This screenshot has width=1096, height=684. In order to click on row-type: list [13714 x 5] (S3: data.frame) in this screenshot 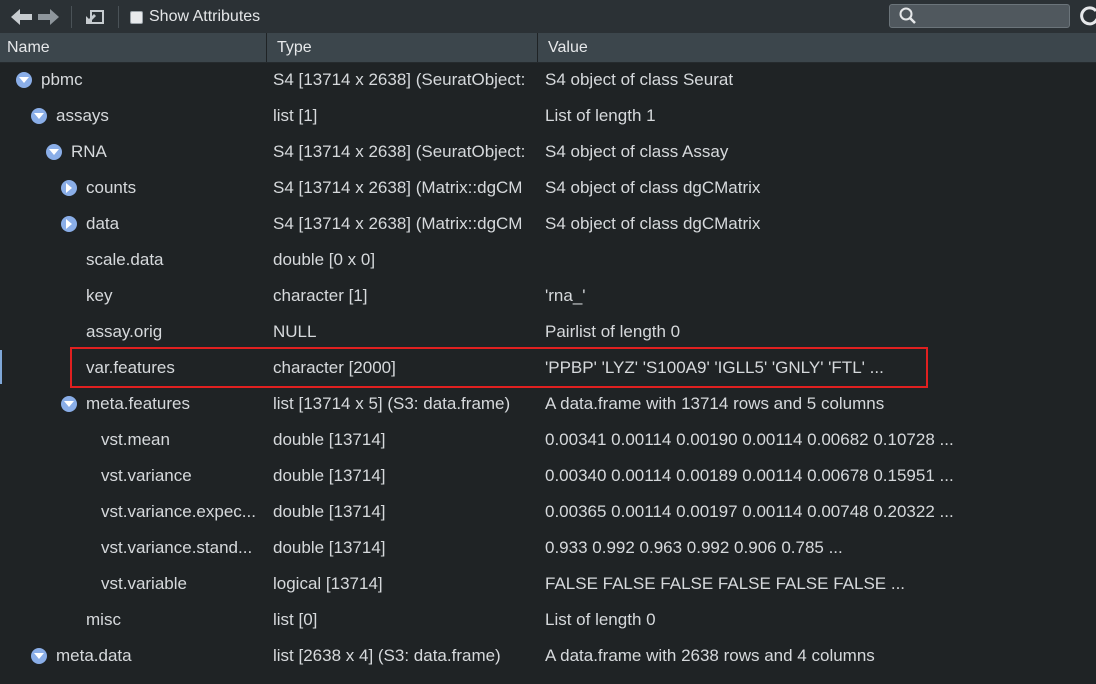, I will do `click(392, 403)`.